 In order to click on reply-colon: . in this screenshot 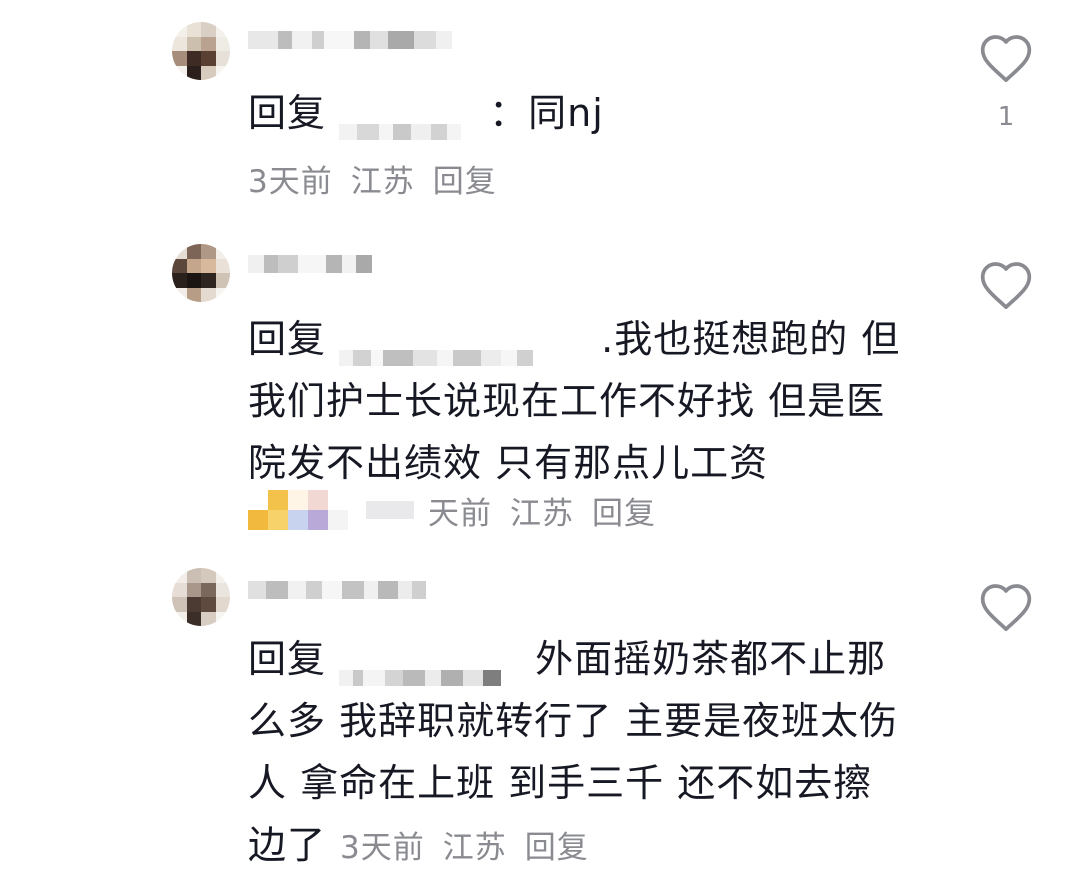, I will do `click(608, 339)`.